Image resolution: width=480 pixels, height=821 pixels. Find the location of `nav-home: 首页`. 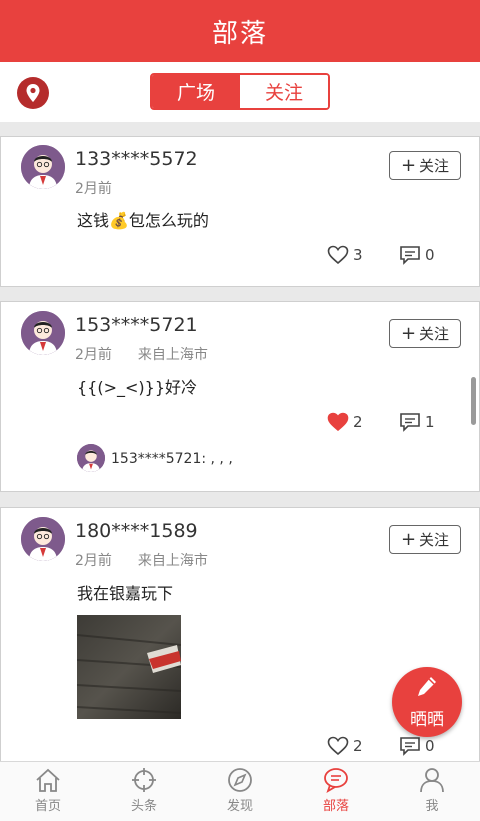

nav-home: 首页 is located at coordinates (48, 791).